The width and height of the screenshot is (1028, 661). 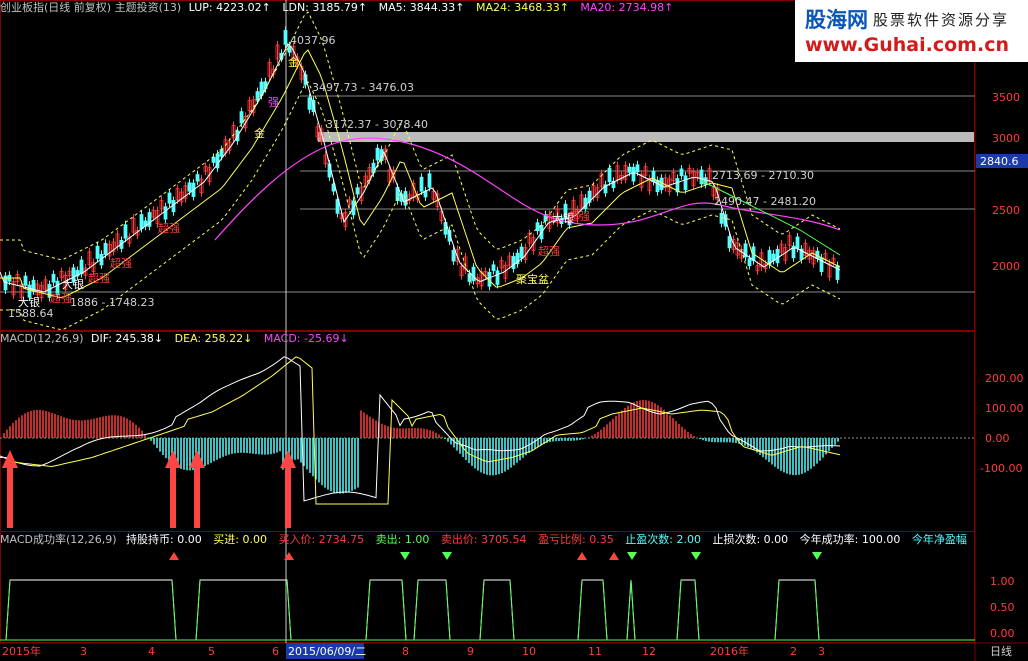 What do you see at coordinates (1006, 97) in the screenshot?
I see `y-label-3500: 3500` at bounding box center [1006, 97].